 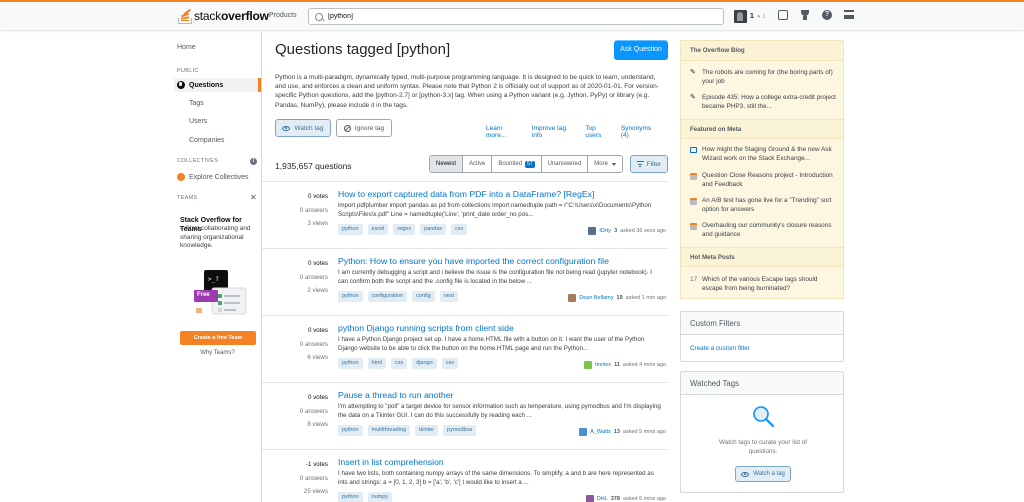 What do you see at coordinates (517, 164) in the screenshot?
I see `tab-bountied: Bountied 57` at bounding box center [517, 164].